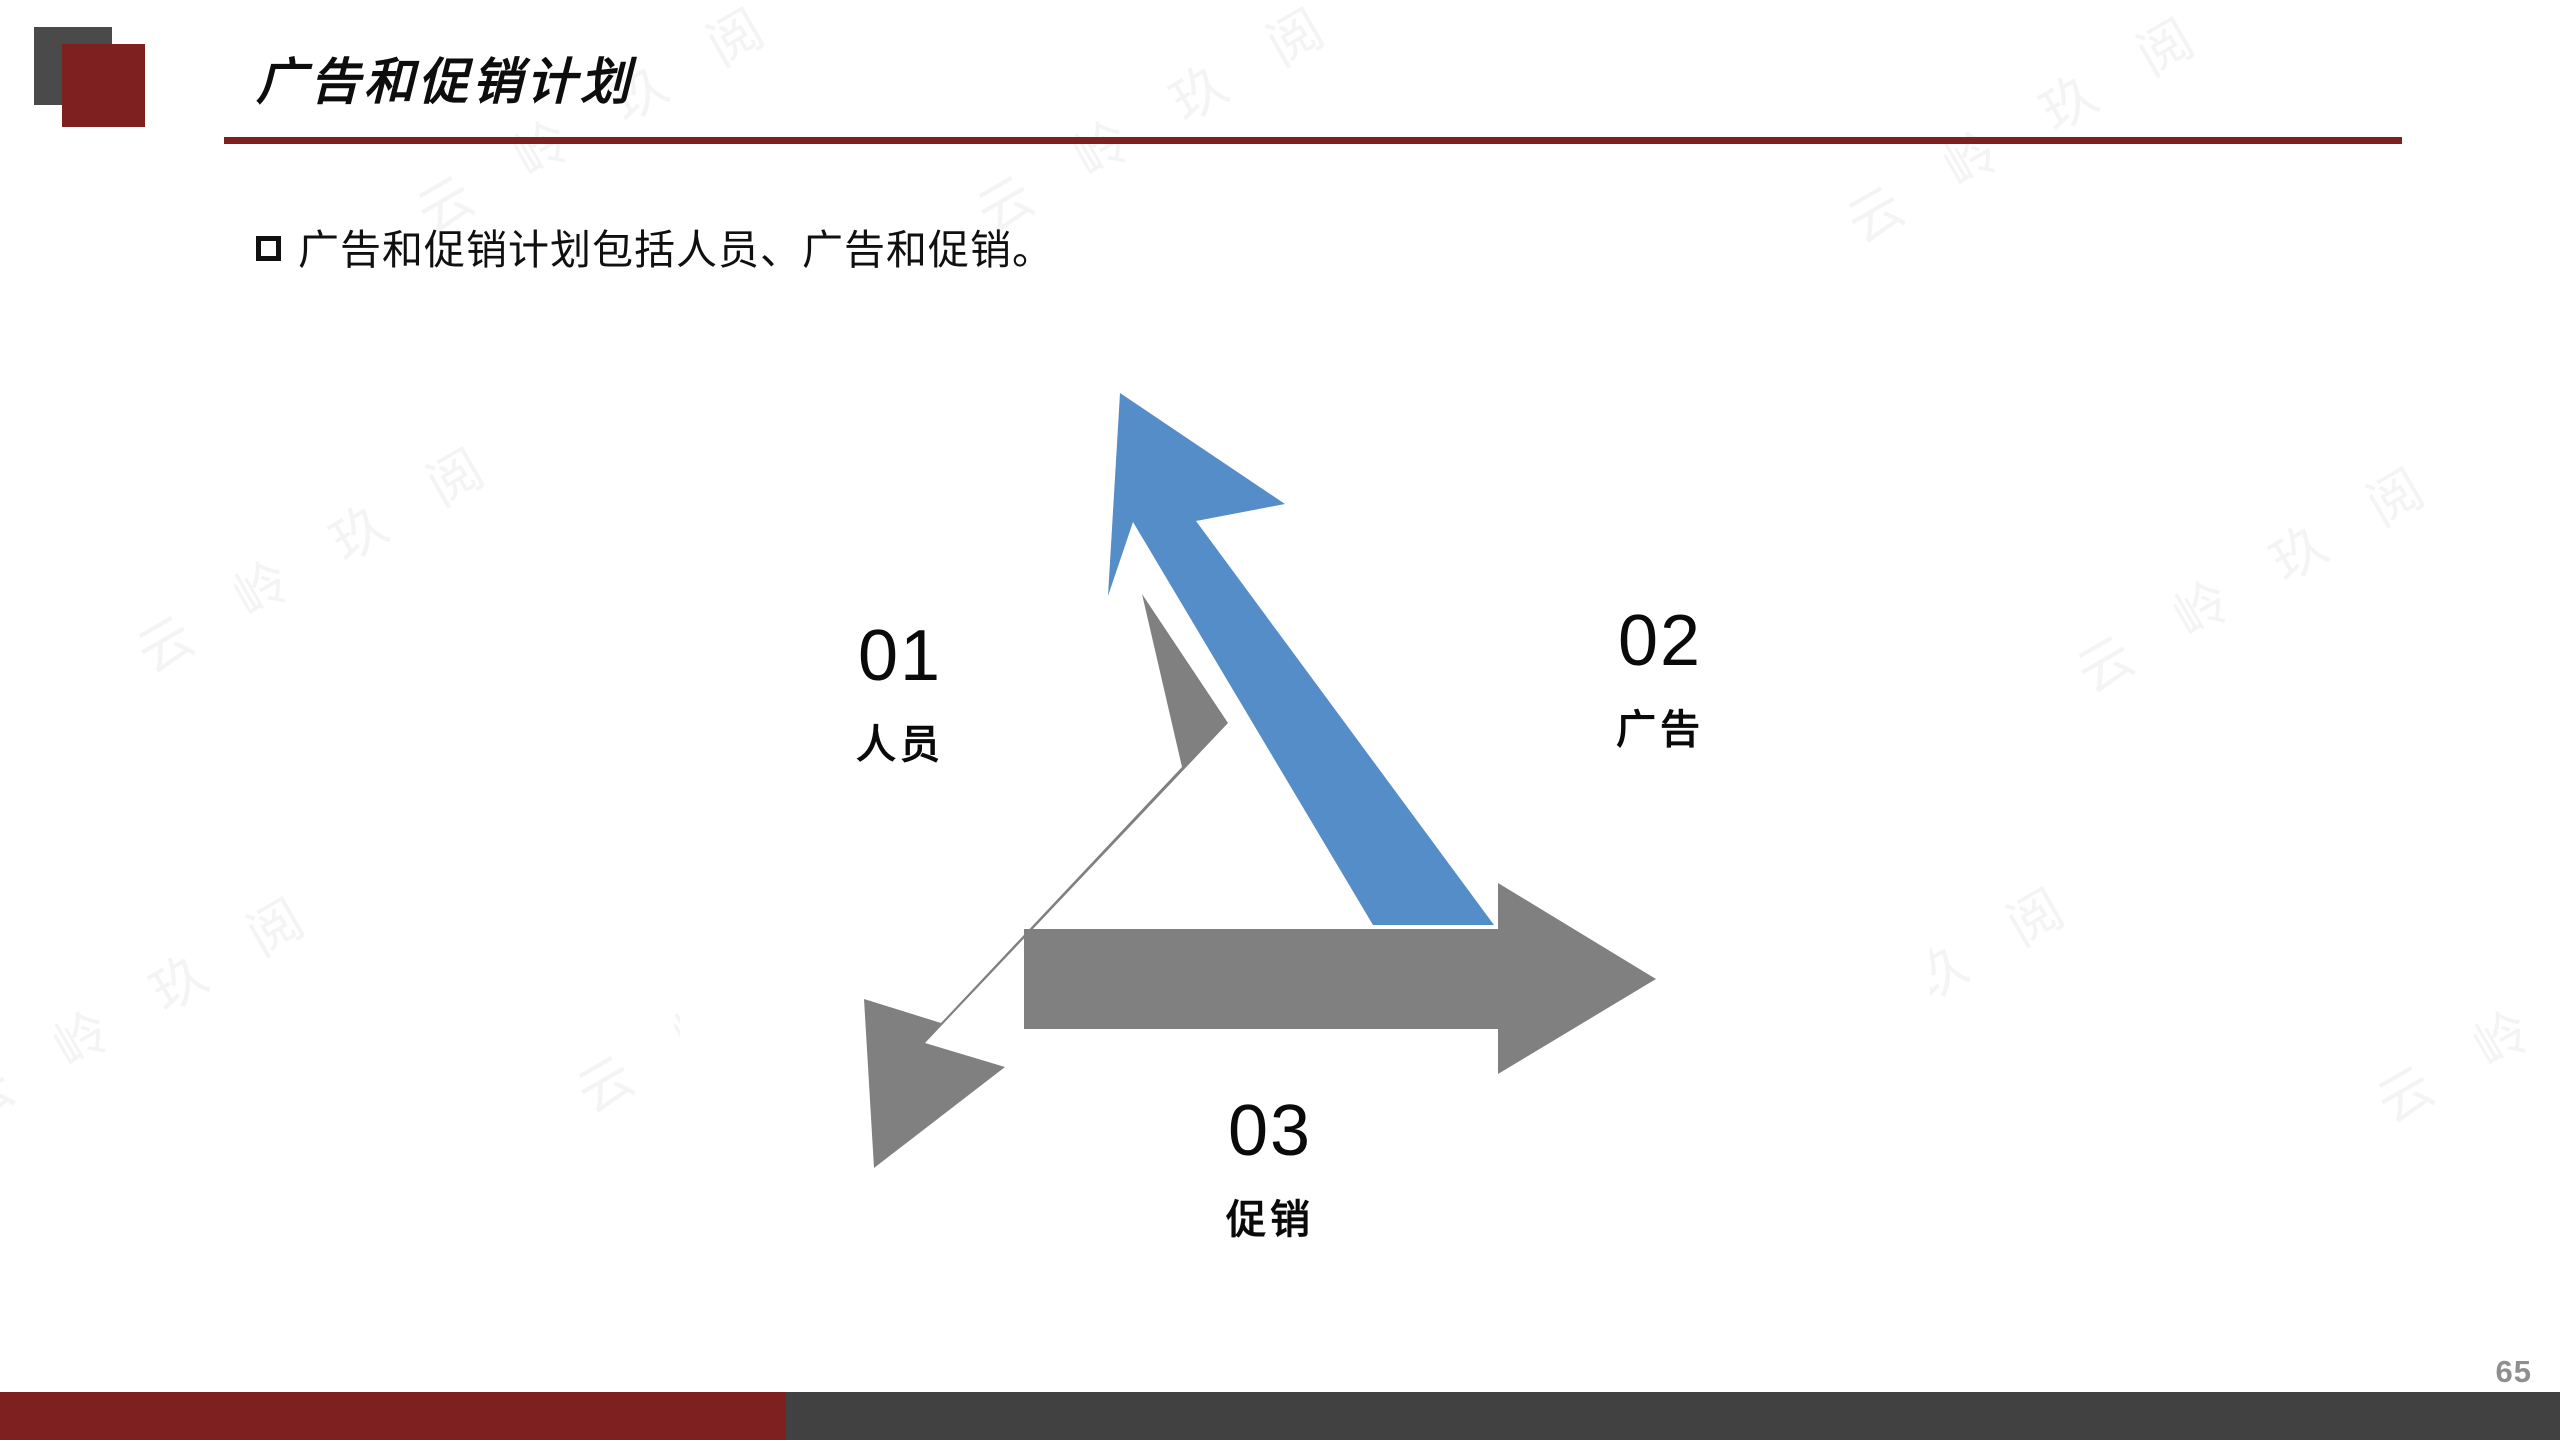 The image size is (2560, 1440). Describe the element at coordinates (445, 82) in the screenshot. I see `page-title: 广告和促销计划` at that location.